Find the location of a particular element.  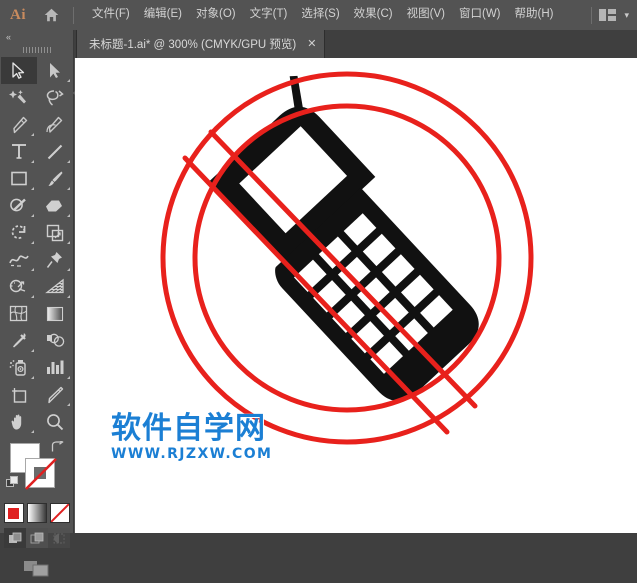

tool-gradient is located at coordinates (55, 313).